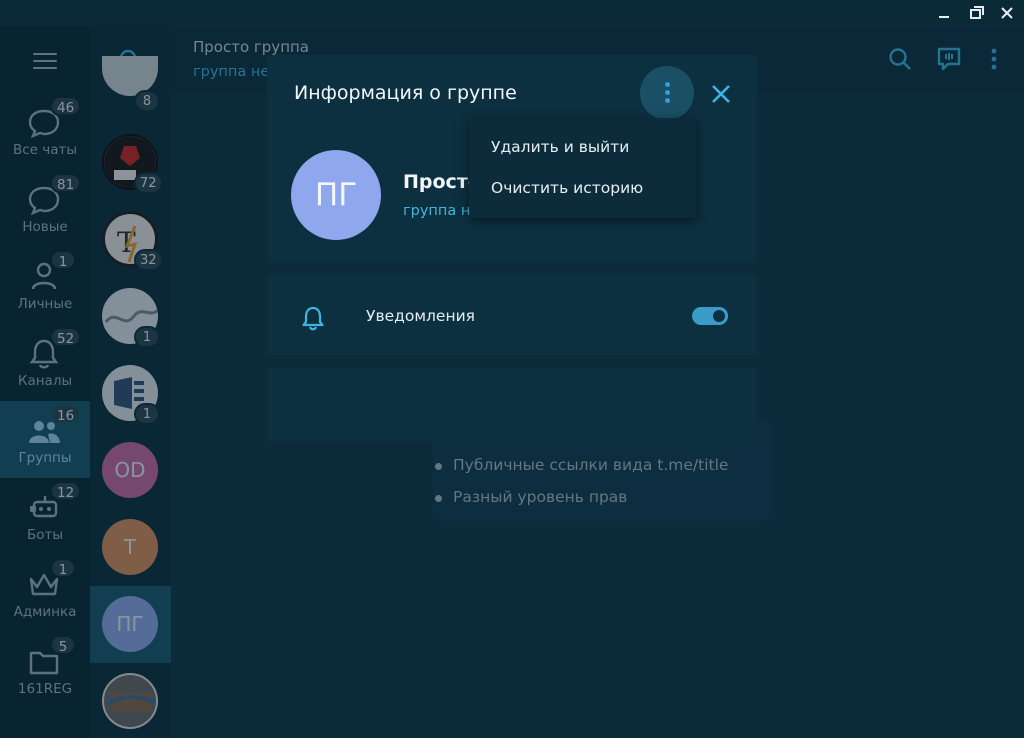 The height and width of the screenshot is (738, 1024). What do you see at coordinates (567, 188) in the screenshot?
I see `menu-item-clear-history: Очистить историю` at bounding box center [567, 188].